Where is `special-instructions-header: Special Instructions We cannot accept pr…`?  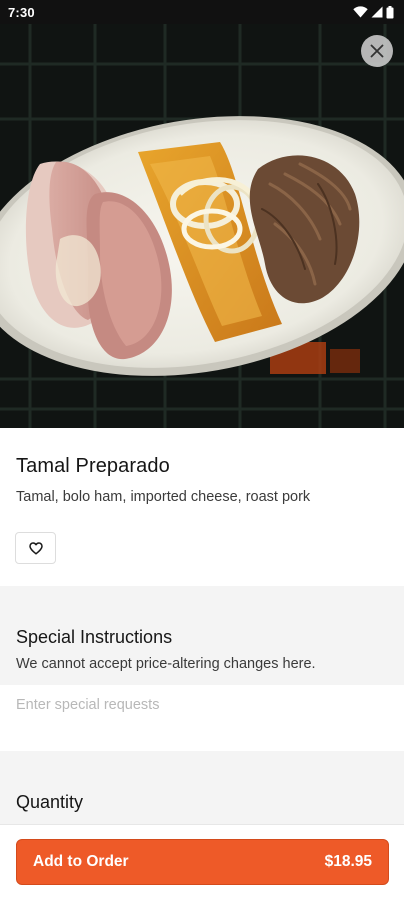
special-instructions-header: Special Instructions We cannot accept pr… is located at coordinates (202, 635).